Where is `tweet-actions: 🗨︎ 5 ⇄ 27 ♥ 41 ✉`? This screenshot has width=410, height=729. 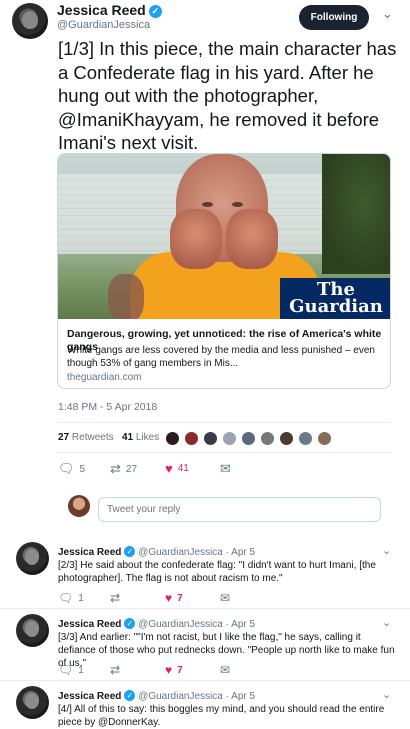 tweet-actions: 🗨︎ 5 ⇄ 27 ♥ 41 ✉ is located at coordinates (158, 469).